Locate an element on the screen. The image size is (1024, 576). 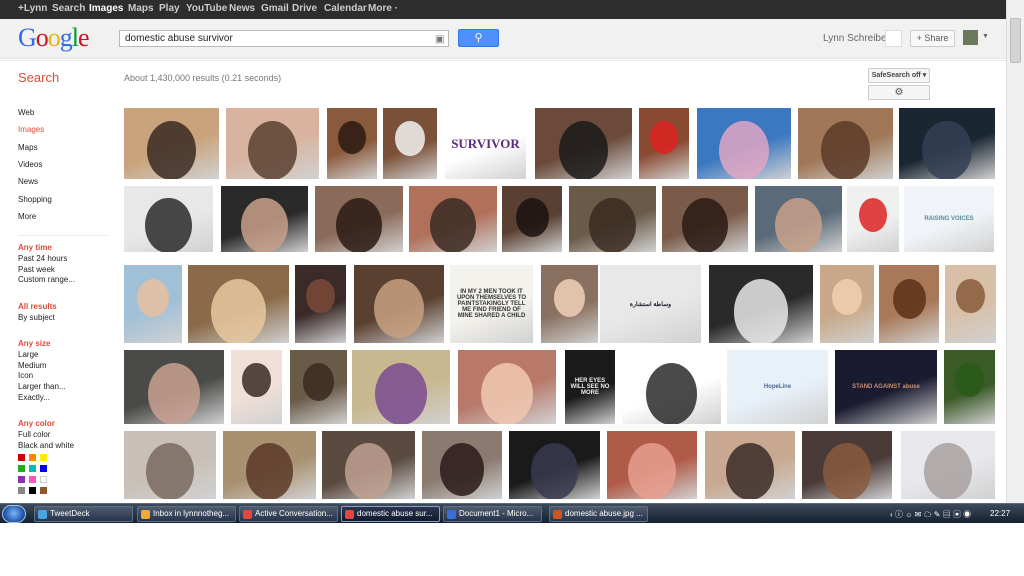
image-thumbnail: SURVIVOR is located at coordinates (485, 143).